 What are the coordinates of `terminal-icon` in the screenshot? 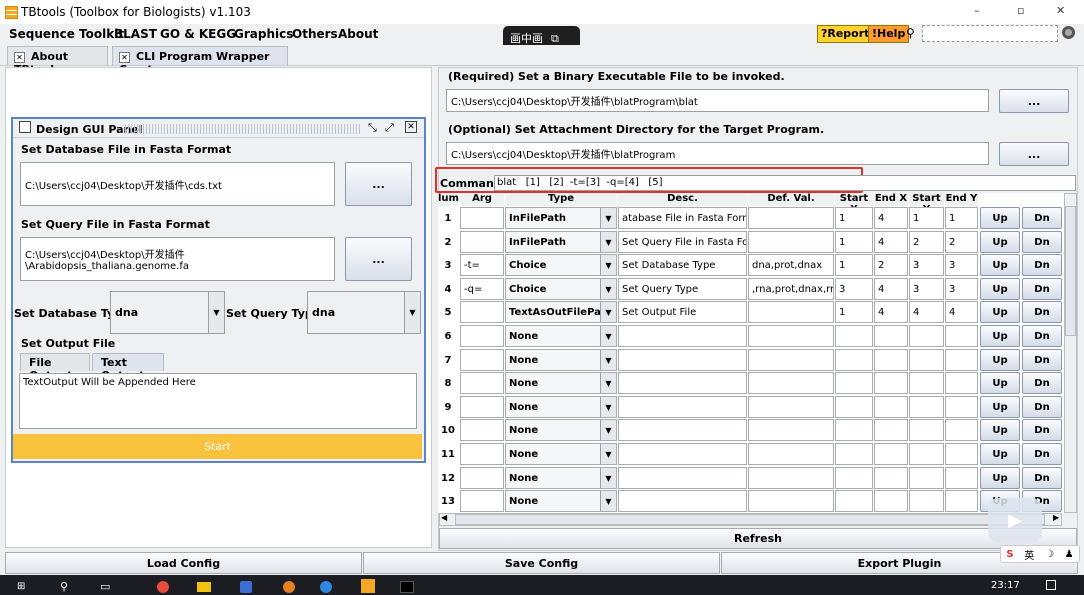 It's located at (407, 587).